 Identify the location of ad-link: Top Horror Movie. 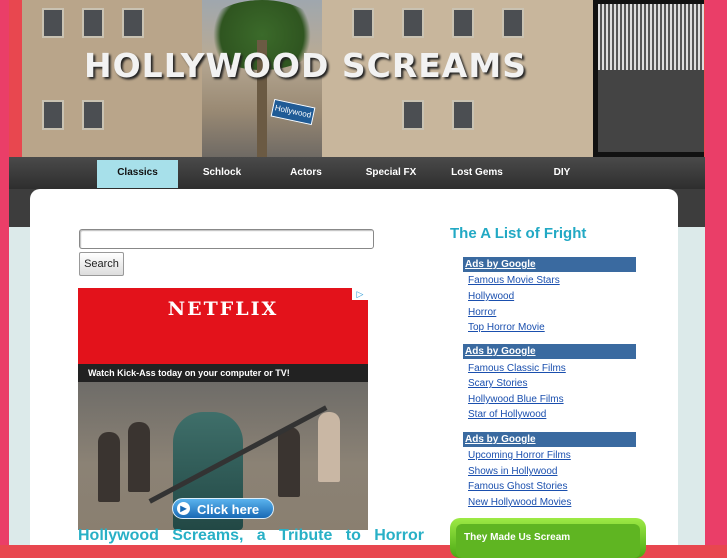
(506, 327).